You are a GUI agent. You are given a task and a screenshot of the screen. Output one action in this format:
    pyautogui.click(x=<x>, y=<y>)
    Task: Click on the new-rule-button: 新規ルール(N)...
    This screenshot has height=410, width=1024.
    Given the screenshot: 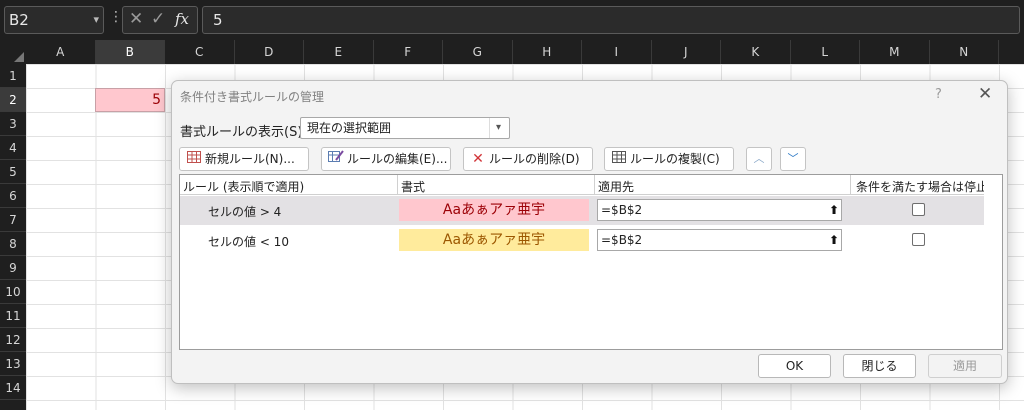 What is the action you would take?
    pyautogui.click(x=244, y=159)
    